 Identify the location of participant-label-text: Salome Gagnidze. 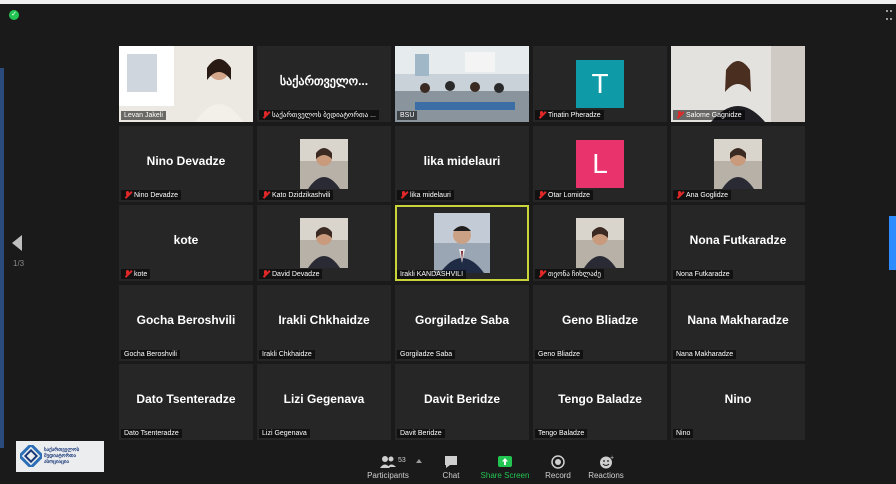
(714, 115).